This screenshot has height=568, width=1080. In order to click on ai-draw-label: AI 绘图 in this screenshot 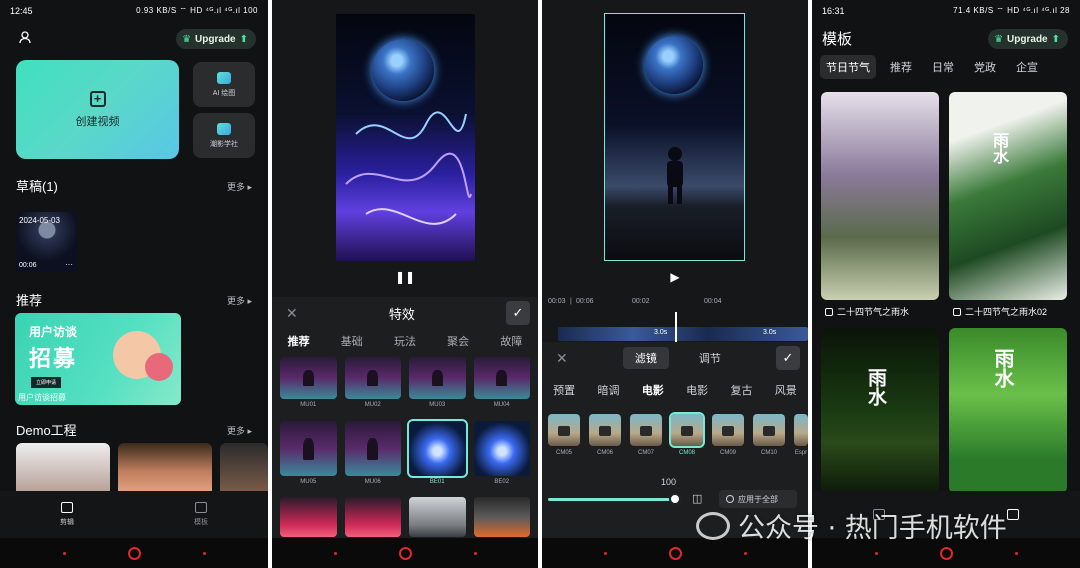, I will do `click(224, 93)`.